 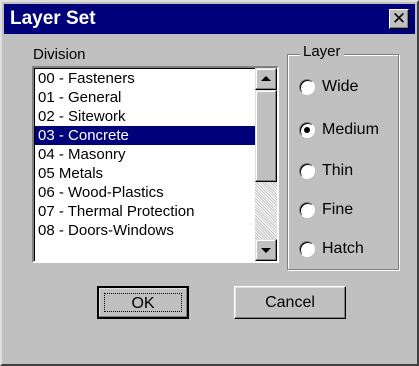 I want to click on radio-label: Wide, so click(x=340, y=87).